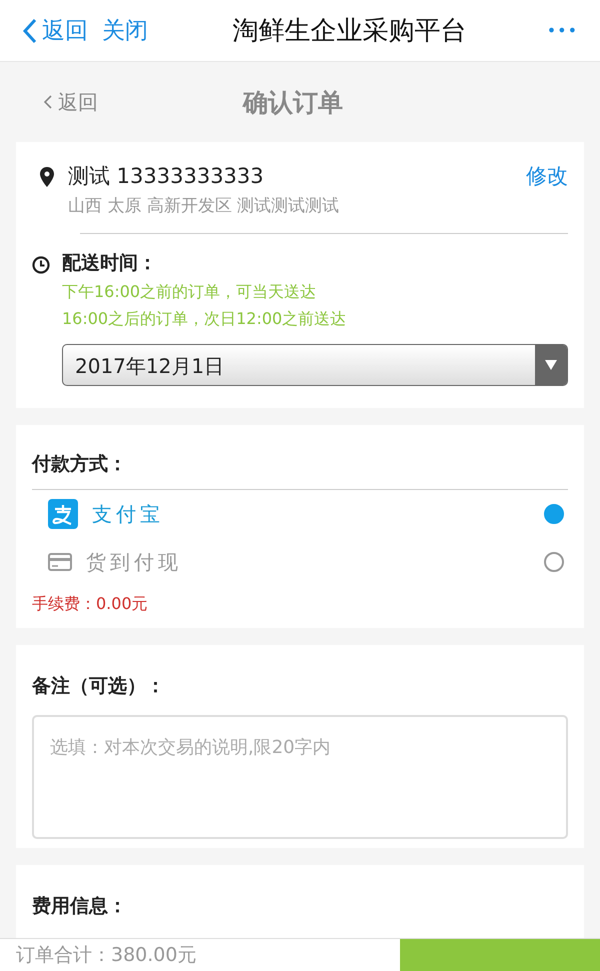 The image size is (600, 971). I want to click on address-detail: 山西 太原 高新开发区 测试测试测试, so click(204, 206).